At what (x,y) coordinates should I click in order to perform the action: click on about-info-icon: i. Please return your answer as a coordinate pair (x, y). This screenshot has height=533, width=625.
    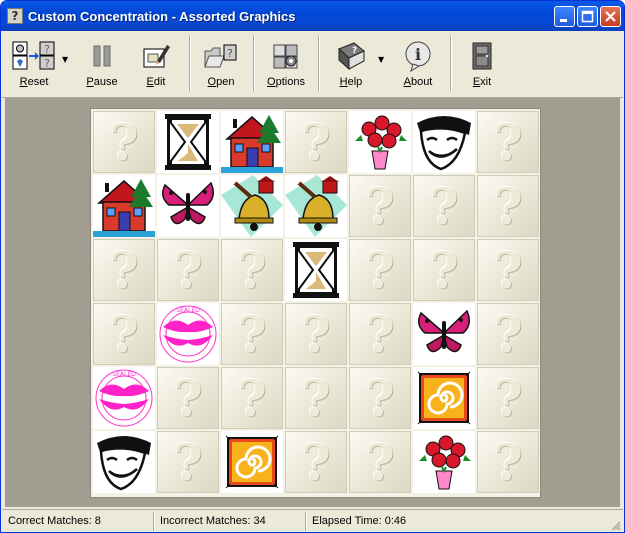
    Looking at the image, I should click on (418, 57).